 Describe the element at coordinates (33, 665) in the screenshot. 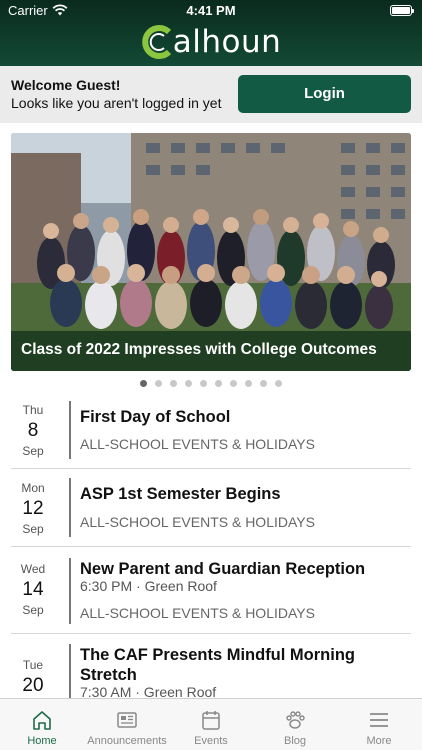

I see `event-weekday: Tue` at that location.